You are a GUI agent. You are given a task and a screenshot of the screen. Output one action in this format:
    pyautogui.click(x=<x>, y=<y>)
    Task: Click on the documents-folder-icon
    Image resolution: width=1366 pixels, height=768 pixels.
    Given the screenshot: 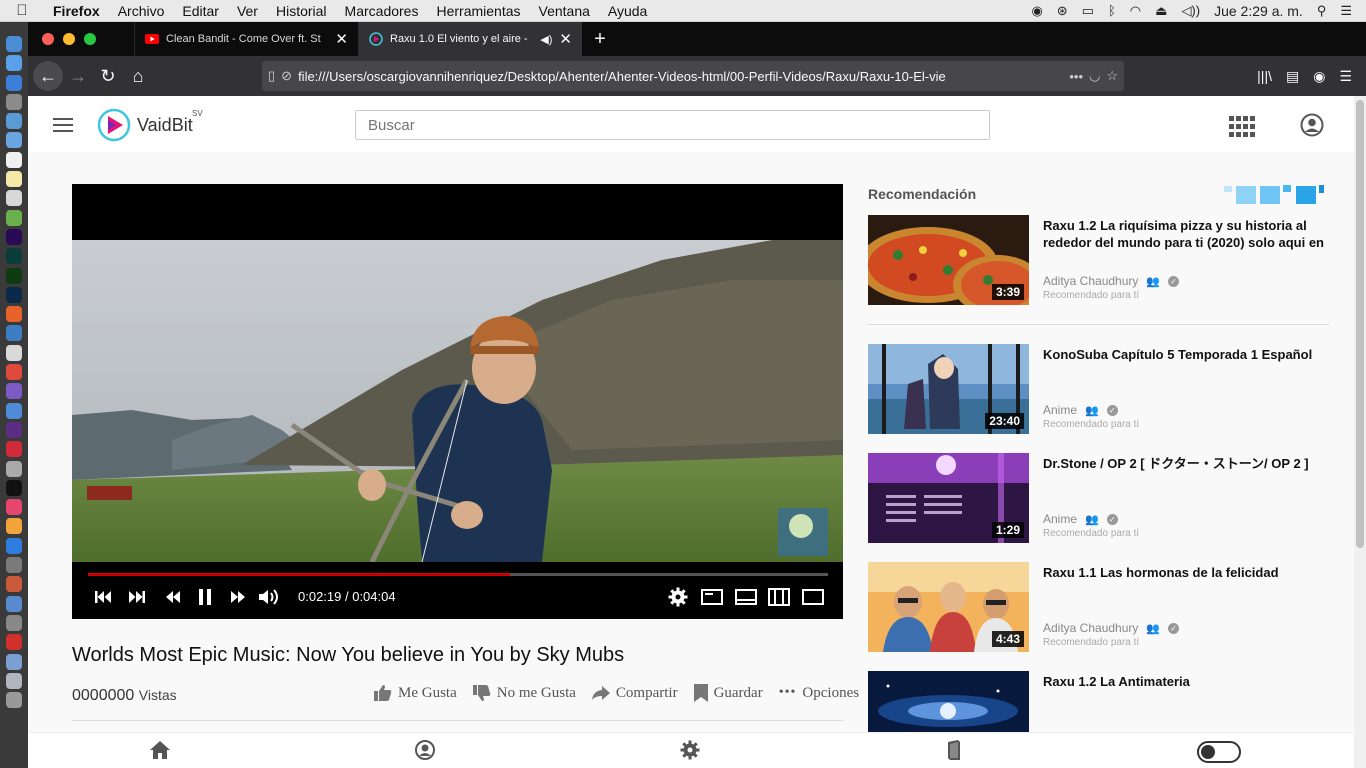 What is the action you would take?
    pyautogui.click(x=14, y=680)
    